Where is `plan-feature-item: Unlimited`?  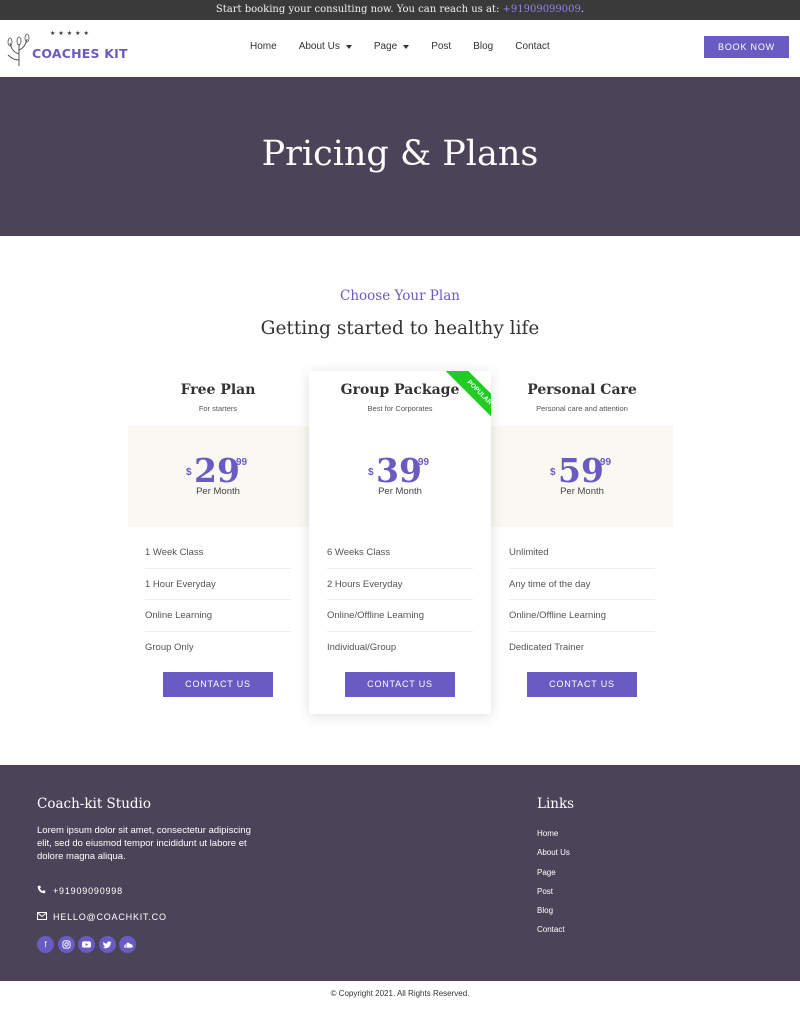 plan-feature-item: Unlimited is located at coordinates (582, 553).